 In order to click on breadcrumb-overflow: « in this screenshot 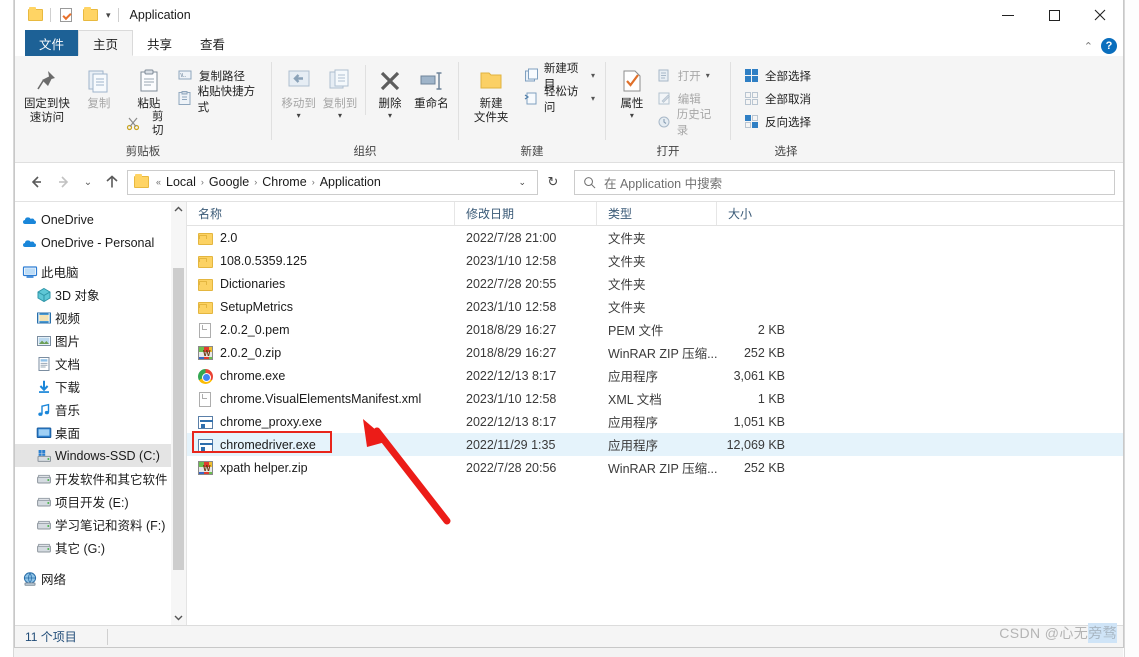, I will do `click(156, 182)`.